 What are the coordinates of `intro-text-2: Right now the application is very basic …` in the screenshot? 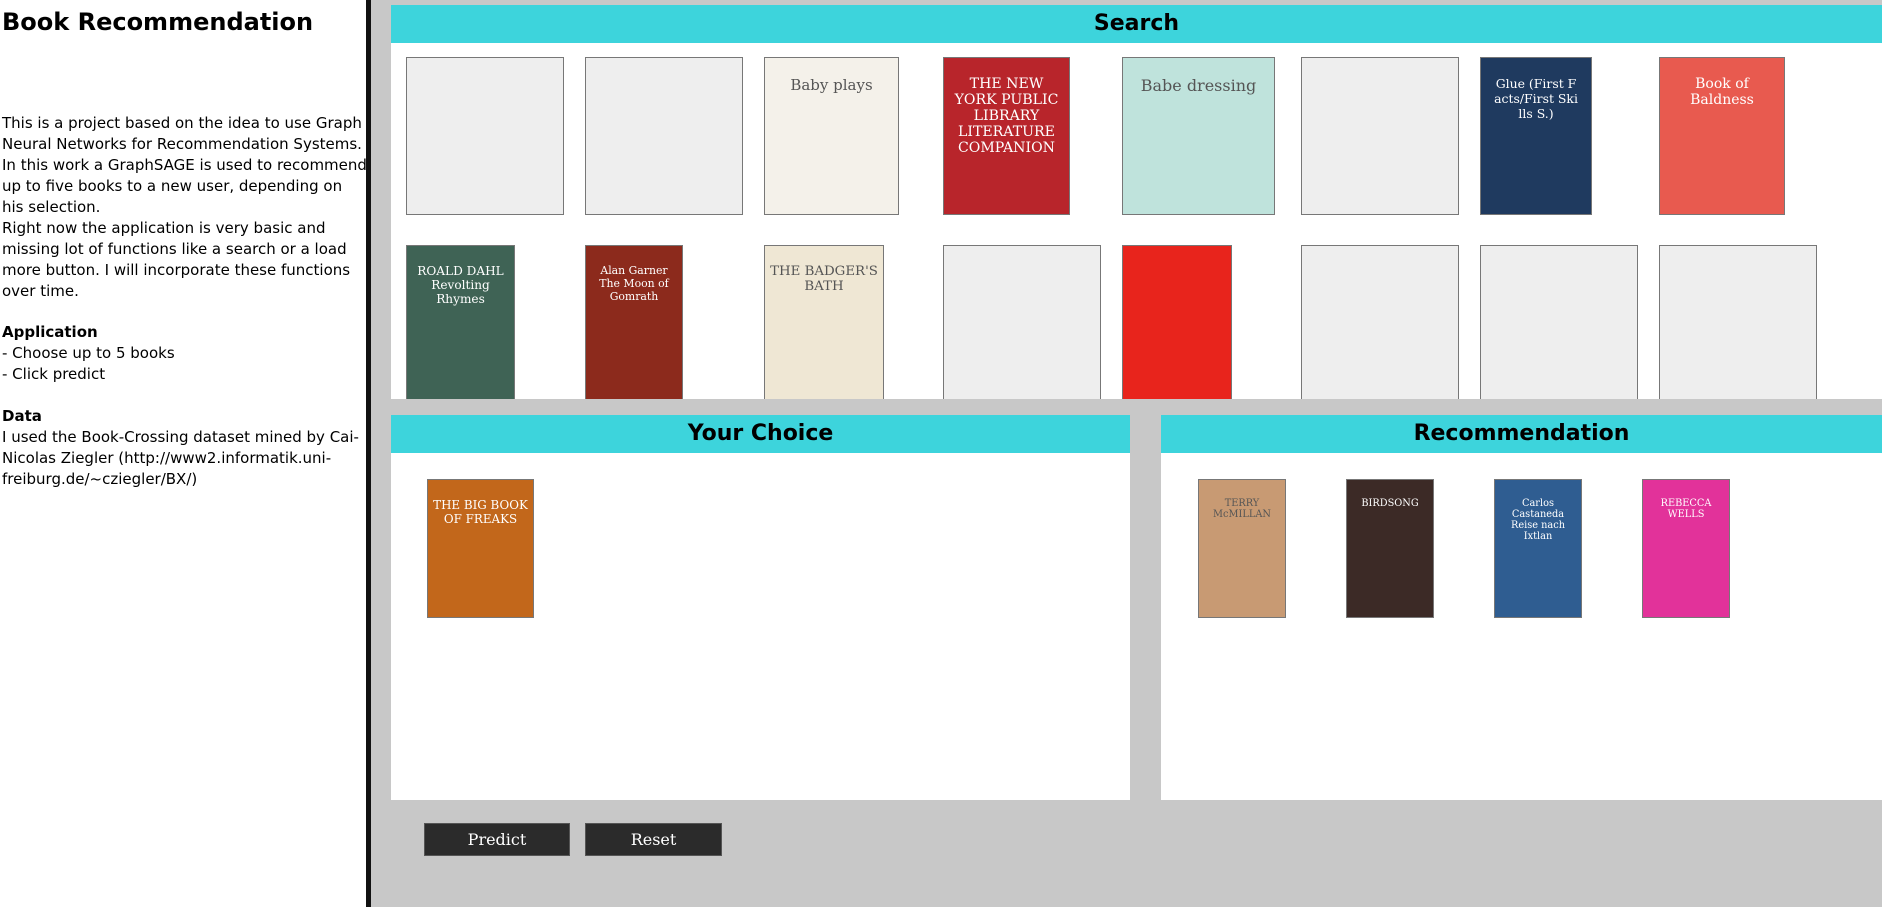 It's located at (176, 259).